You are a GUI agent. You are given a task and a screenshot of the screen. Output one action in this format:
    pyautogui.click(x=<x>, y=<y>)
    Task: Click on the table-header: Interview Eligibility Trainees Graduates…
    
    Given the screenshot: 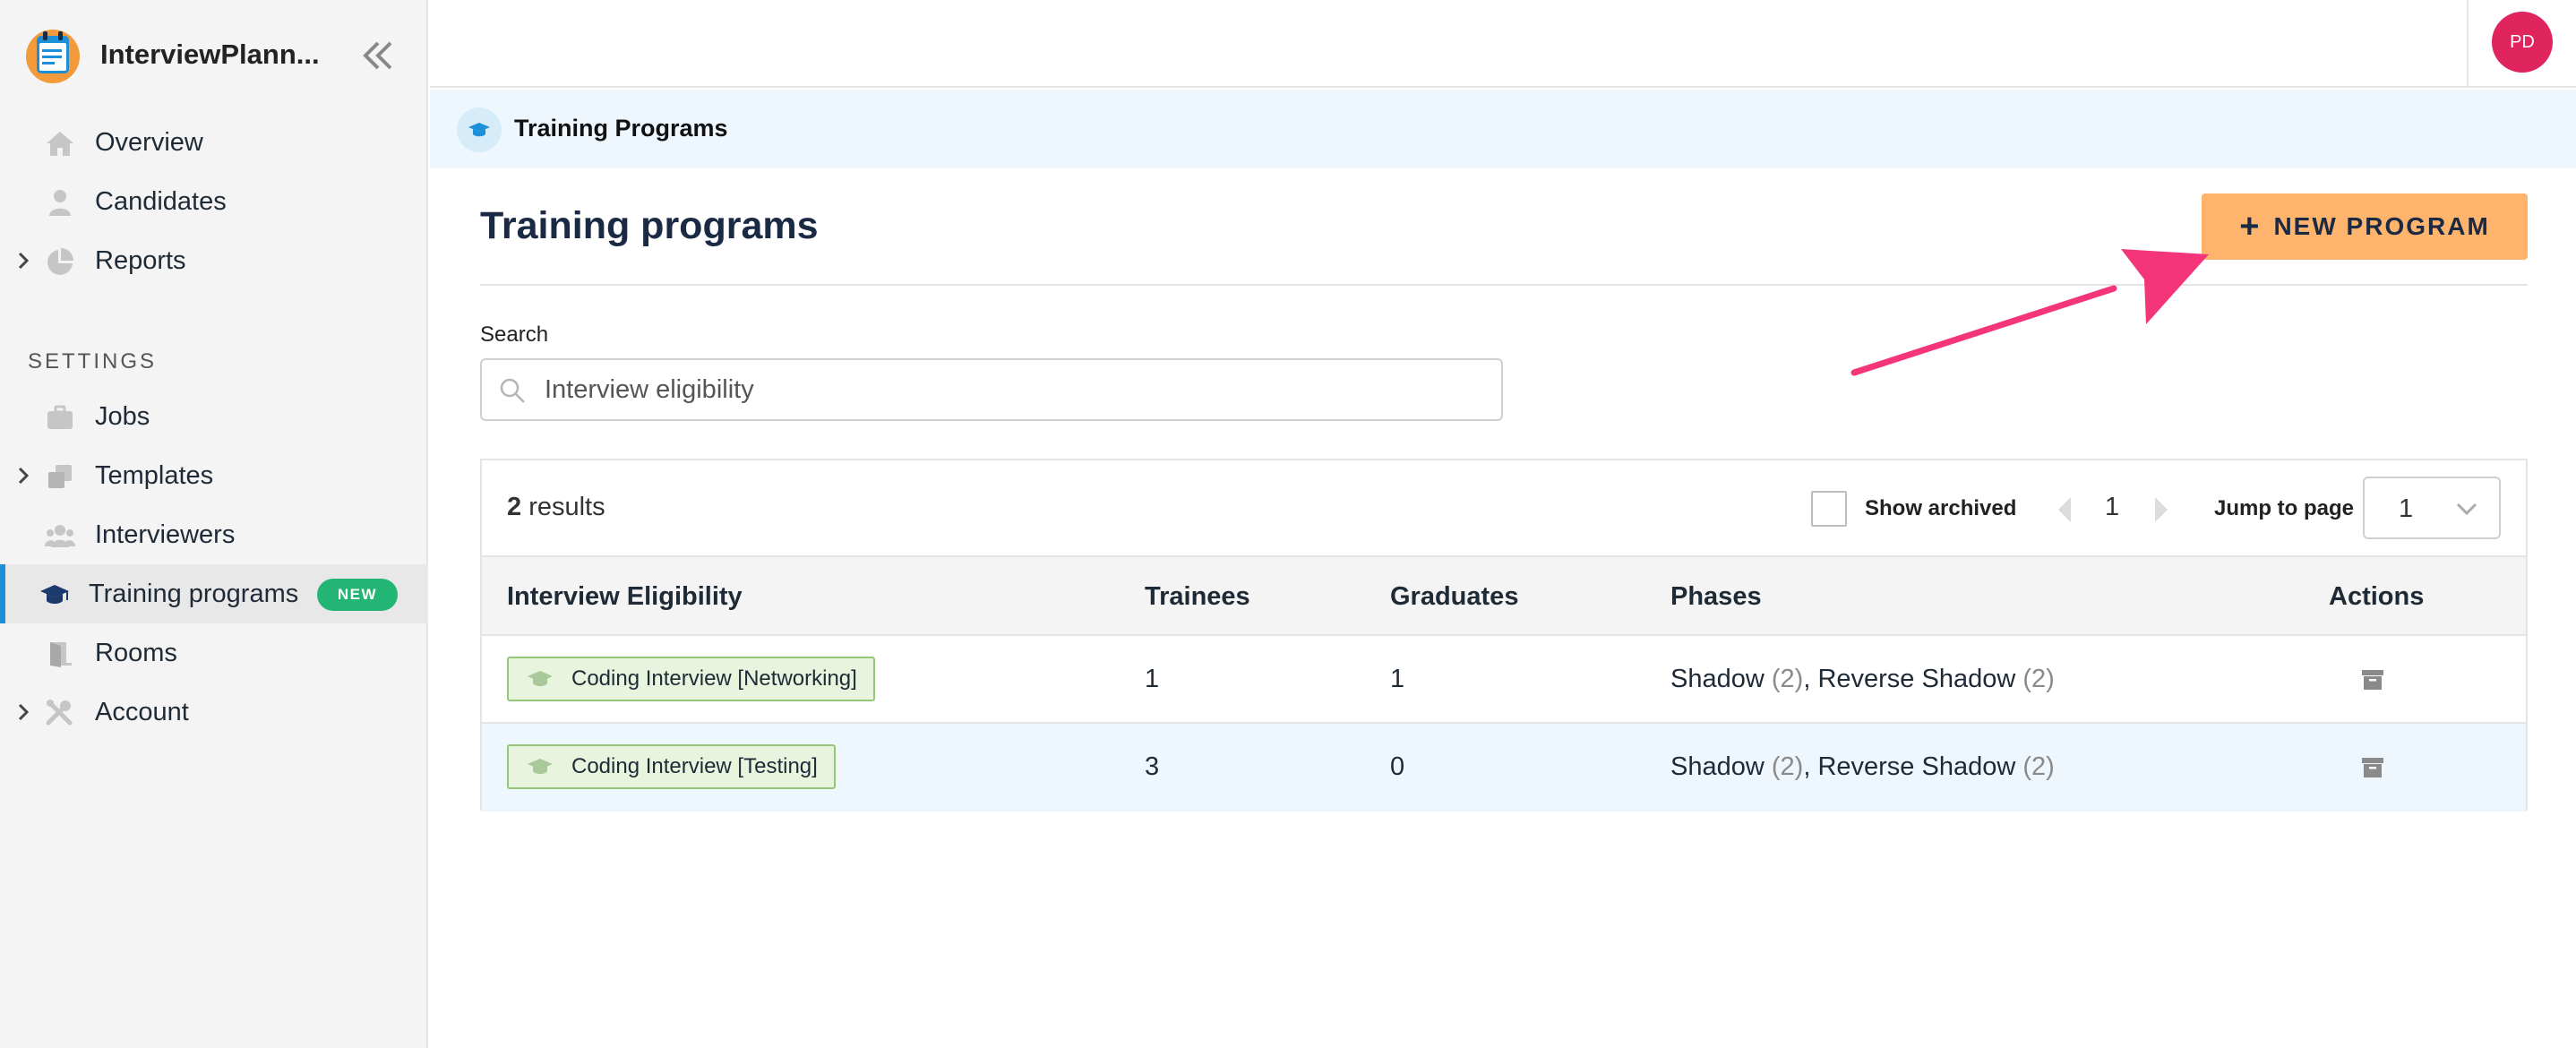 What is the action you would take?
    pyautogui.click(x=1504, y=595)
    